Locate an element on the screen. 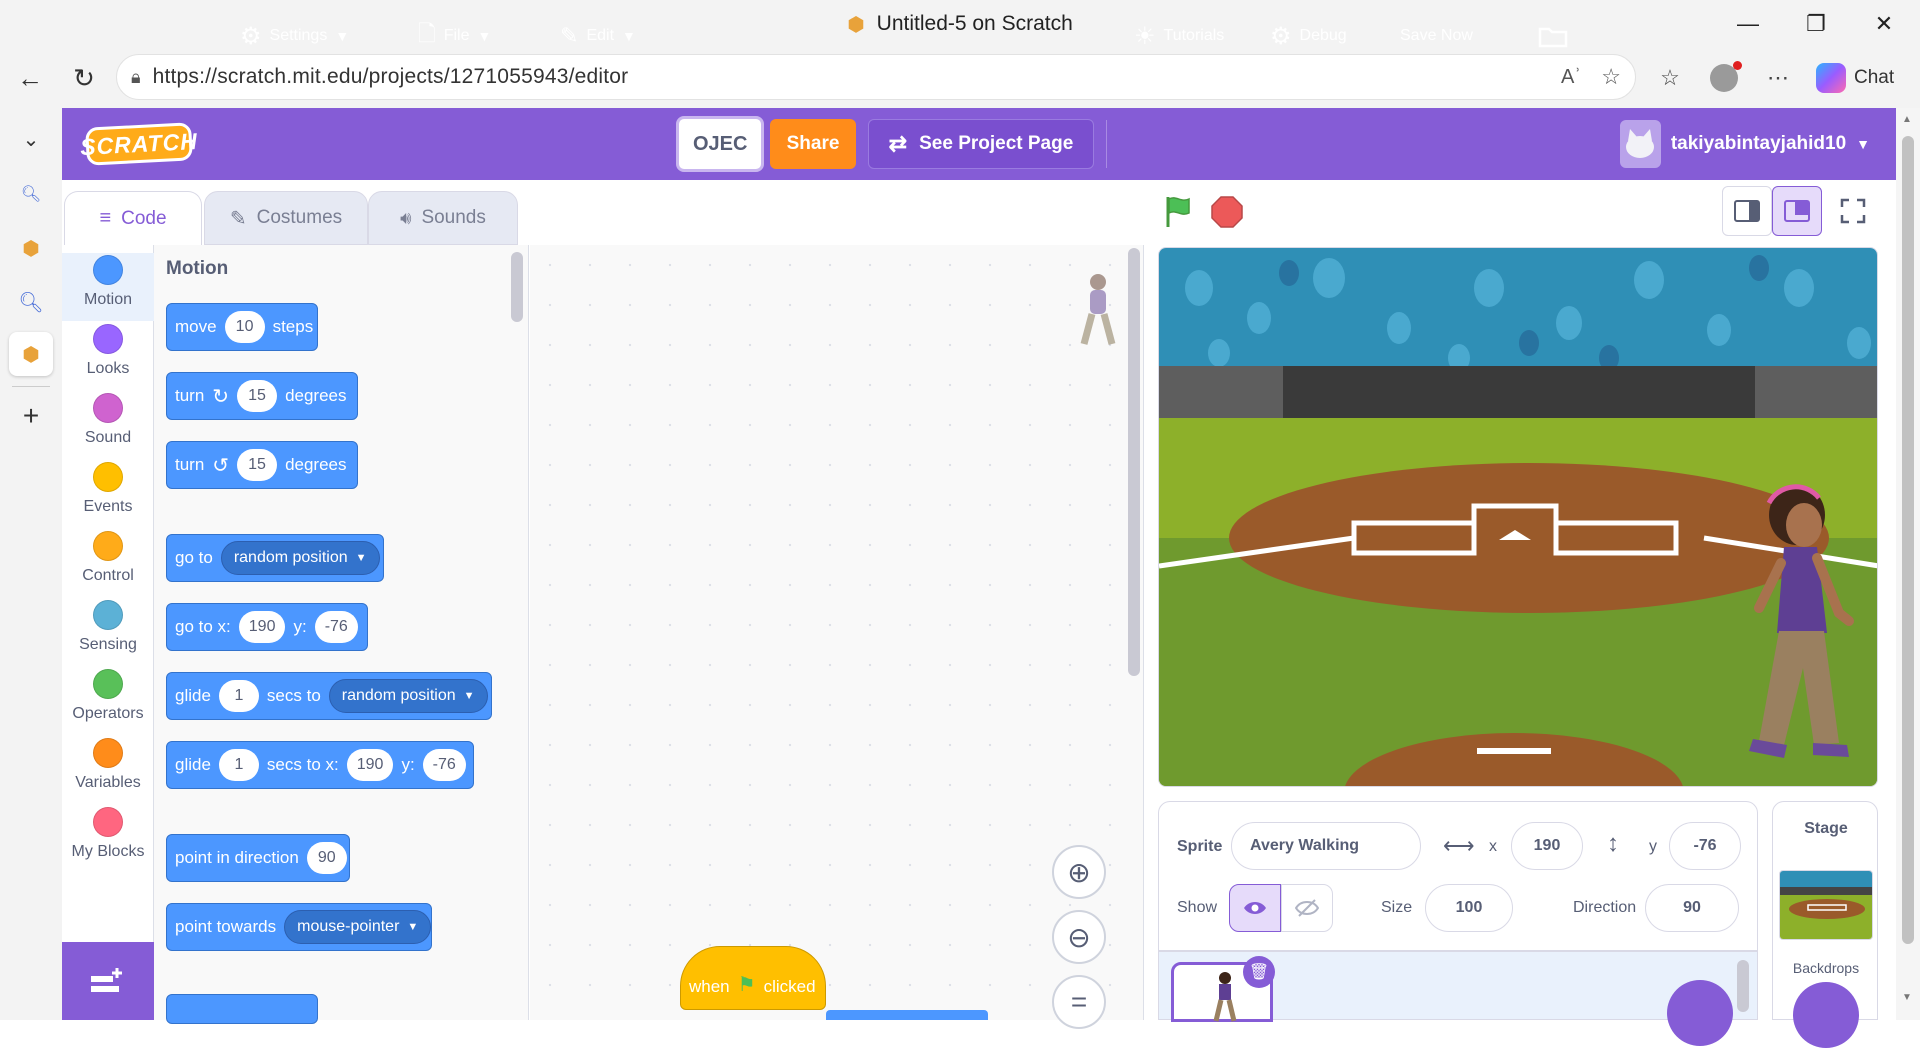 The width and height of the screenshot is (1920, 1048). see-project-page-button: ⇄ See Project Page is located at coordinates (981, 144).